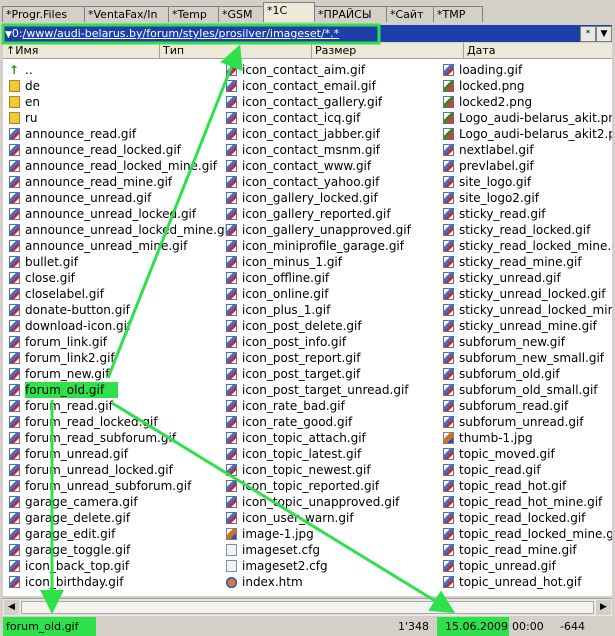 The image size is (615, 636). Describe the element at coordinates (88, 198) in the screenshot. I see `file-name: announce_unread.gif` at that location.